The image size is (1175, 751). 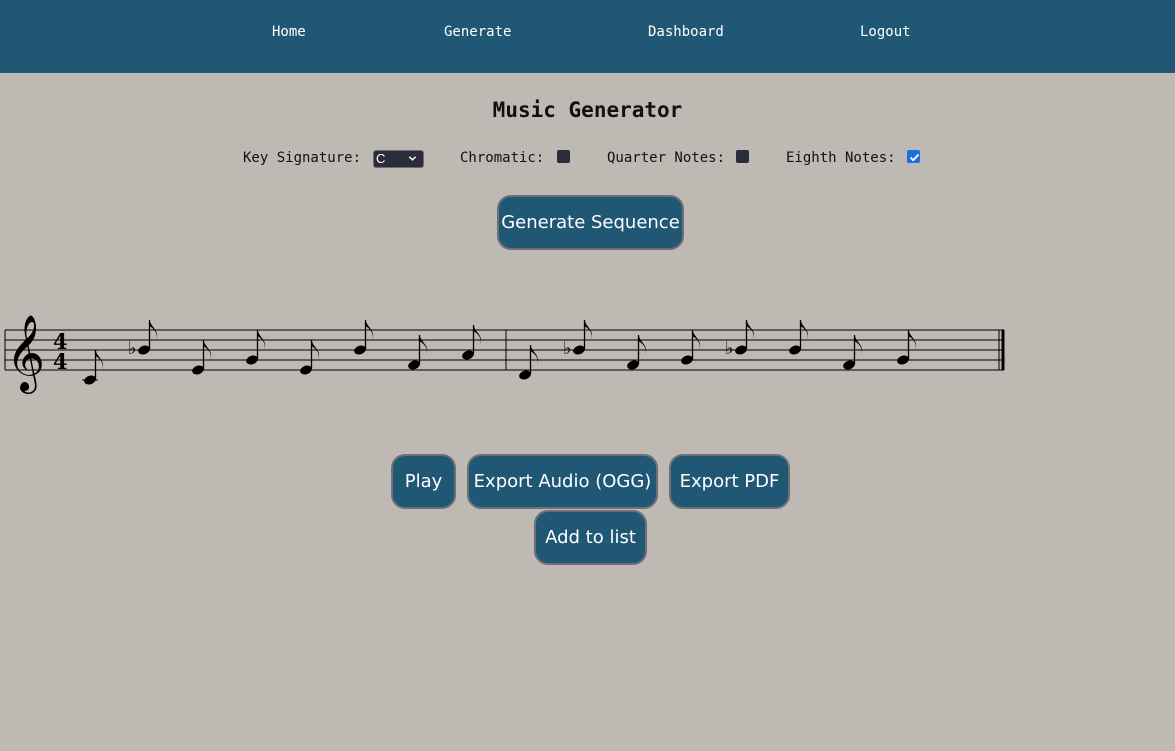 I want to click on nav-home-link: Home, so click(x=289, y=32).